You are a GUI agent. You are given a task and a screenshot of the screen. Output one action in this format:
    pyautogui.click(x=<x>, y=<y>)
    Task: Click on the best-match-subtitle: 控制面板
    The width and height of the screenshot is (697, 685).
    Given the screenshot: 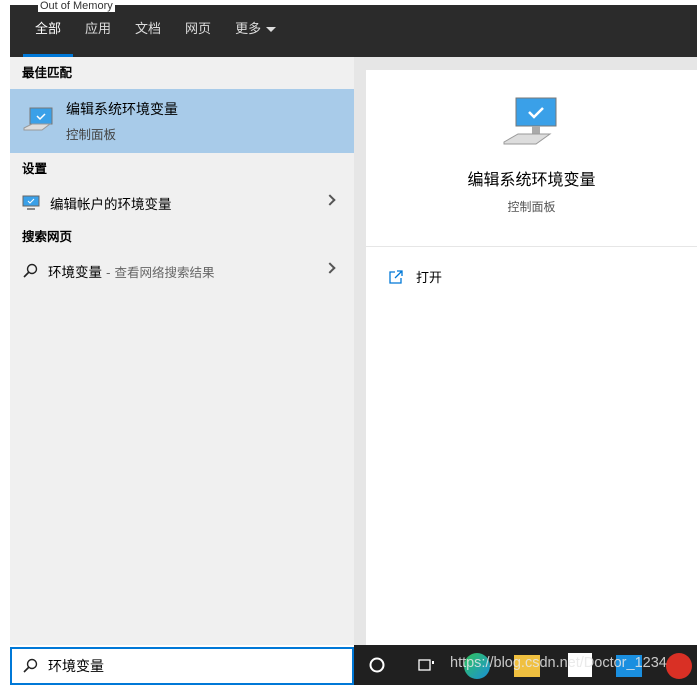 What is the action you would take?
    pyautogui.click(x=91, y=134)
    